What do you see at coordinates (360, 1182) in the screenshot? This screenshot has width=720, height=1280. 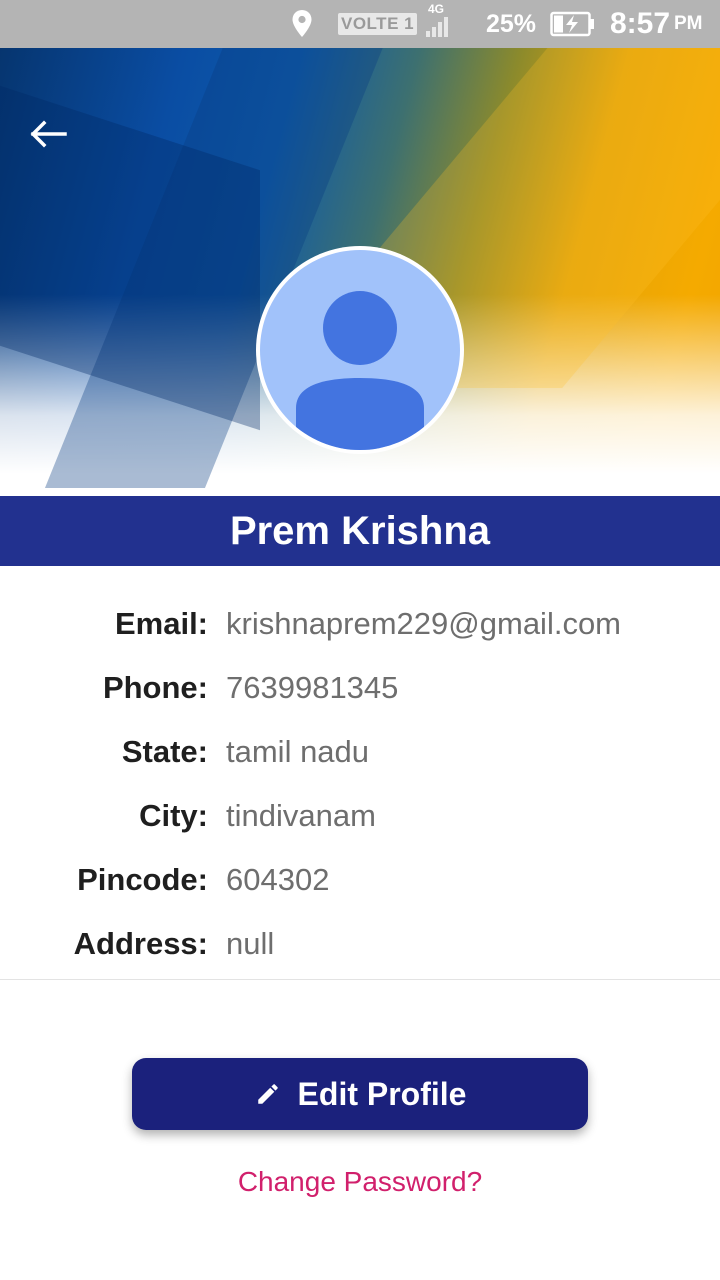 I see `change-password-link: Change Password?` at bounding box center [360, 1182].